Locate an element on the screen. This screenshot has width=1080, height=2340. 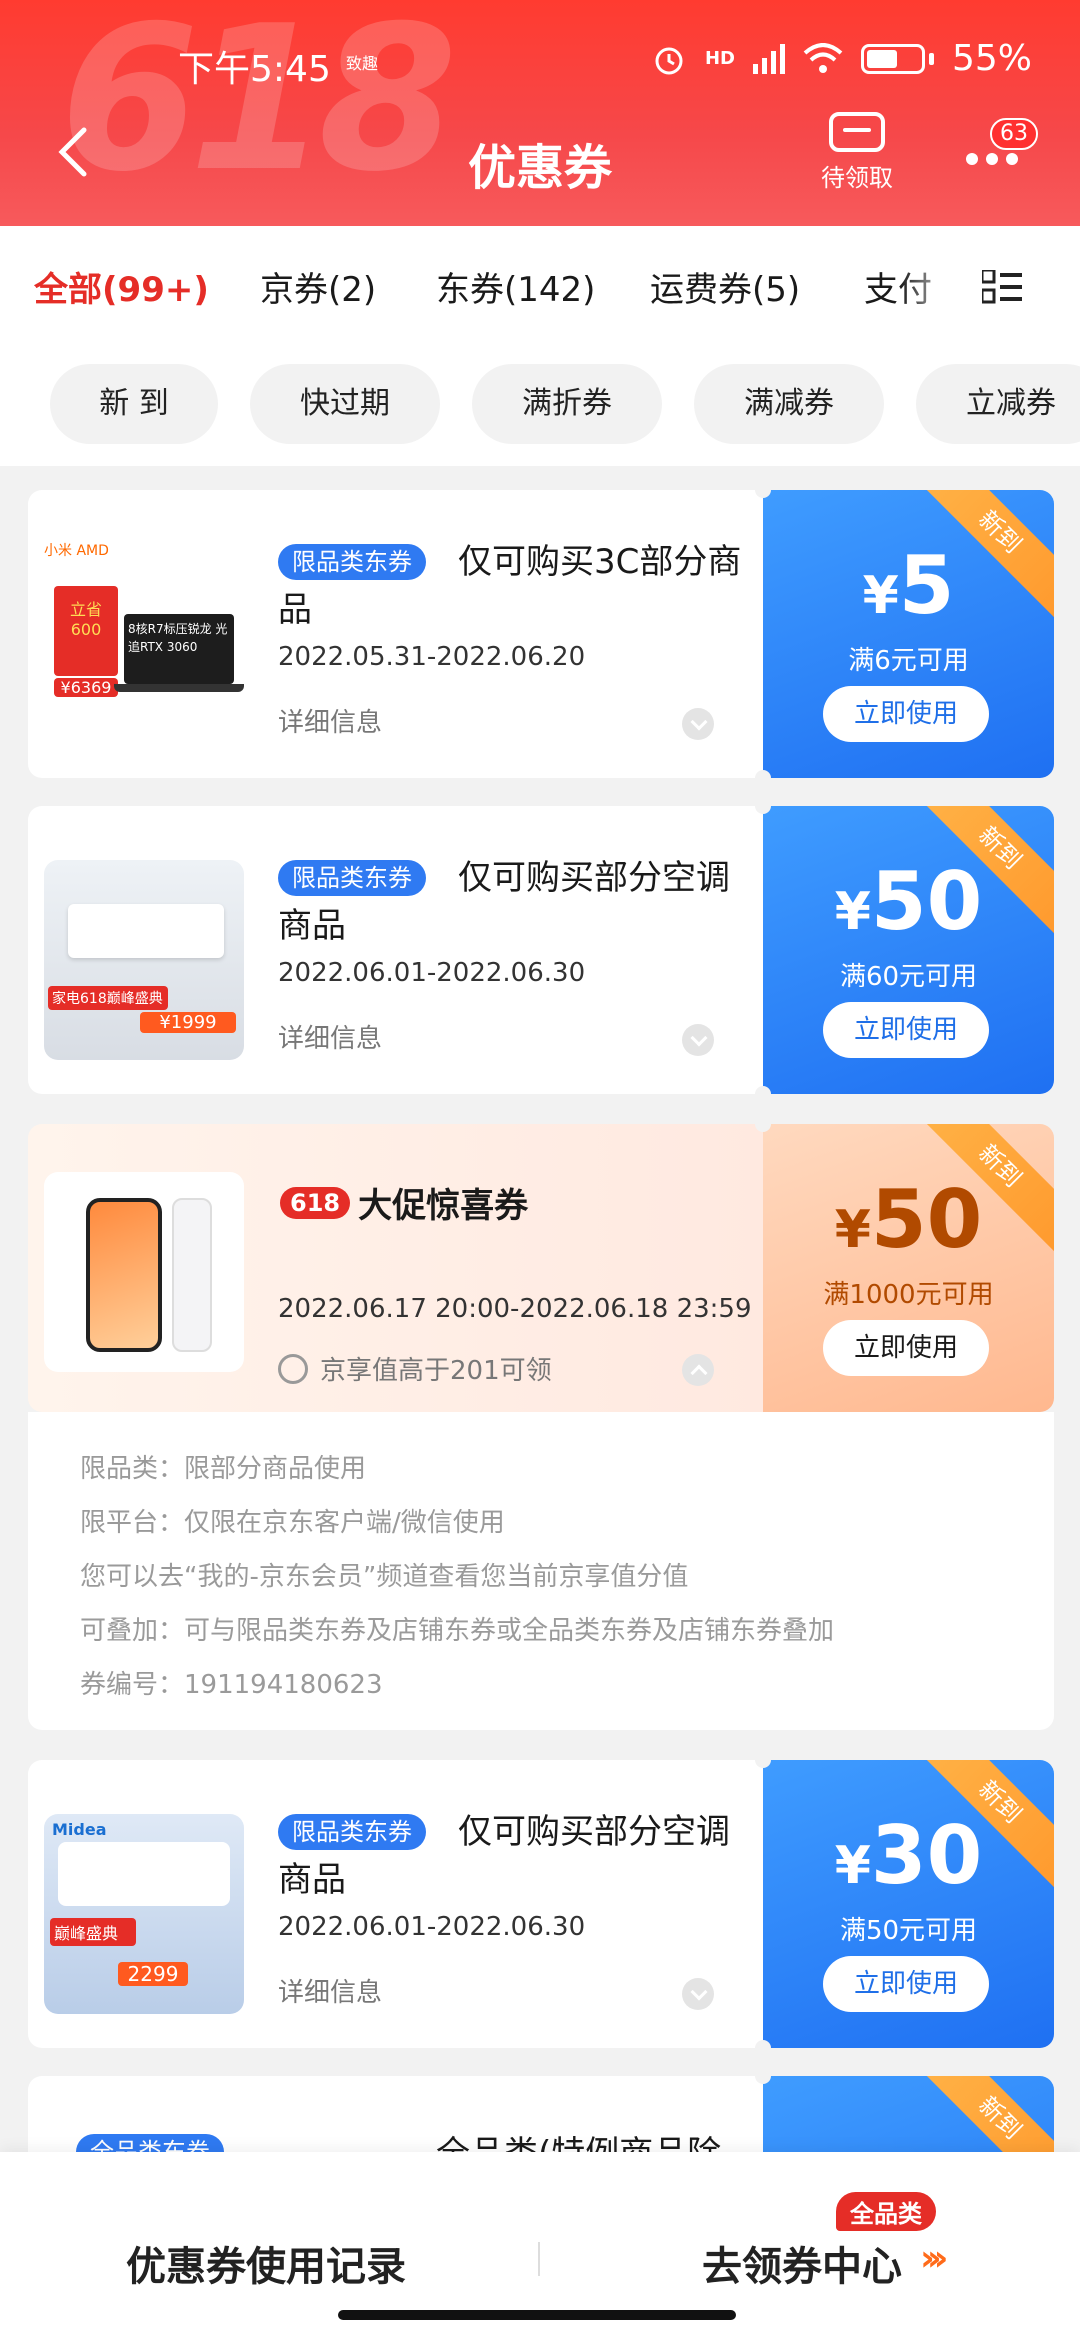
coupon-condition: 满6元可用 is located at coordinates (908, 661).